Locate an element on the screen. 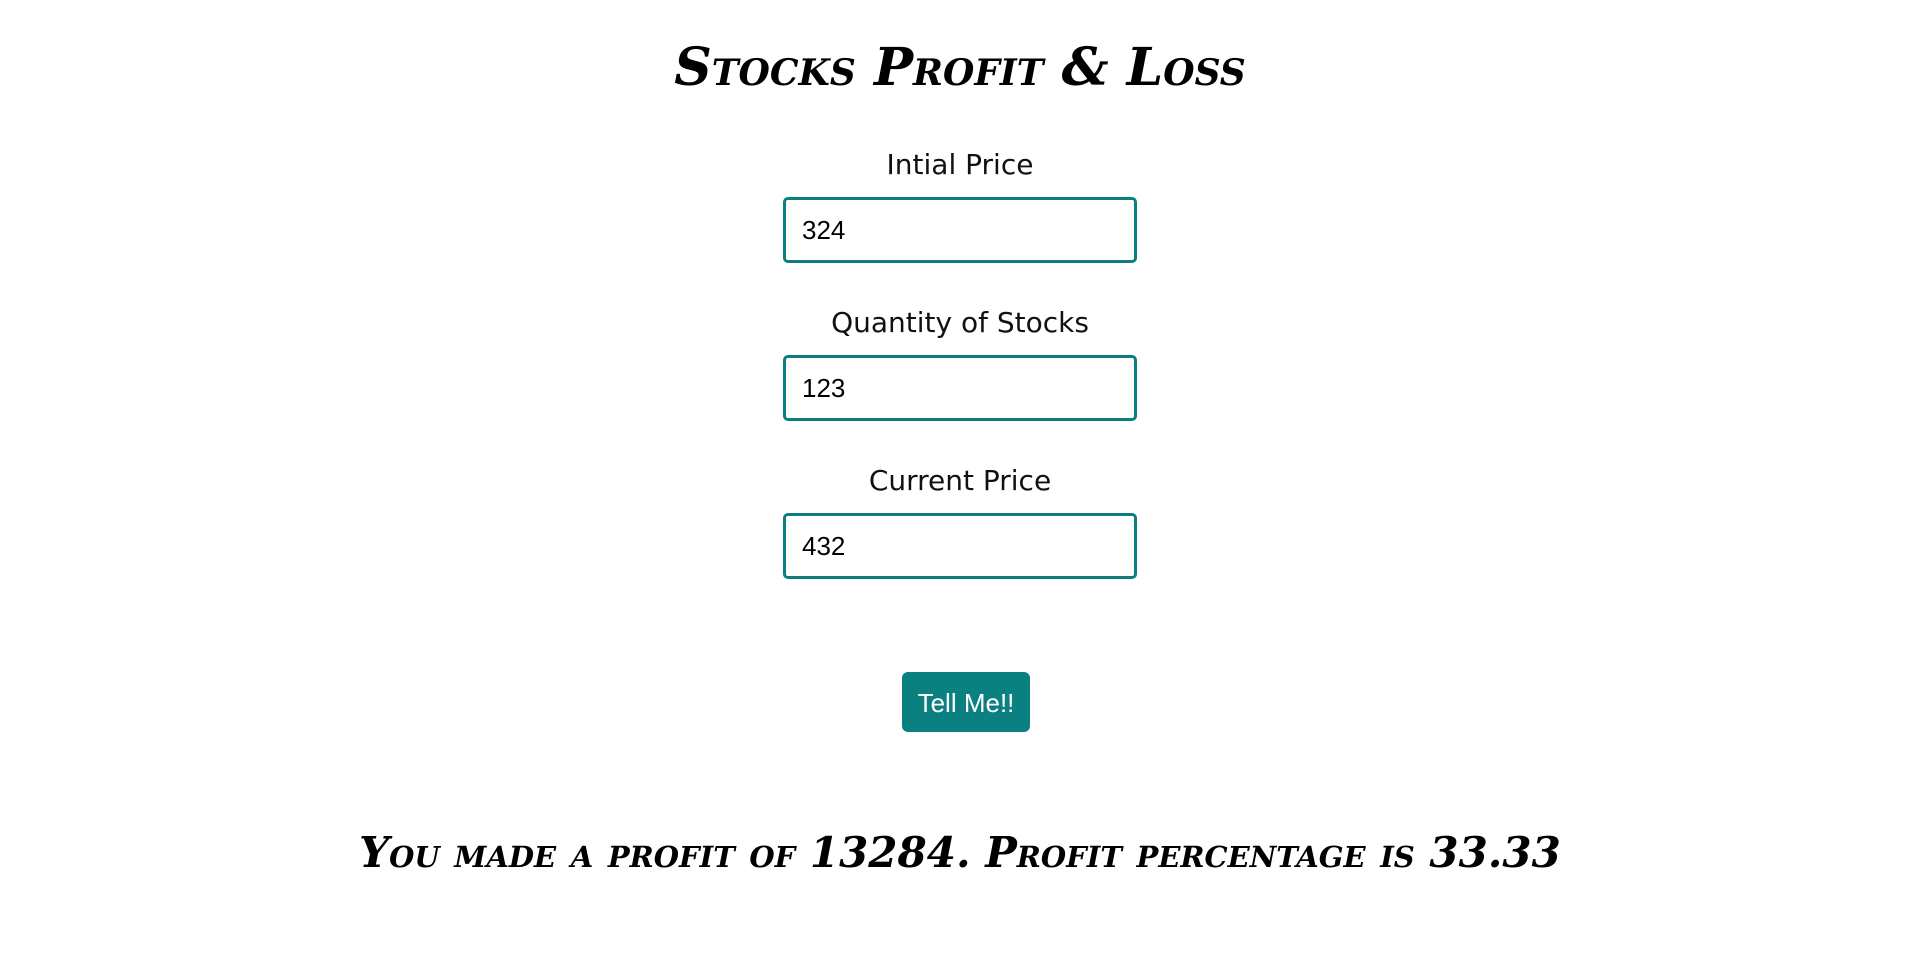 The height and width of the screenshot is (972, 1920). quantity-field: Quantity of Stocks is located at coordinates (960, 362).